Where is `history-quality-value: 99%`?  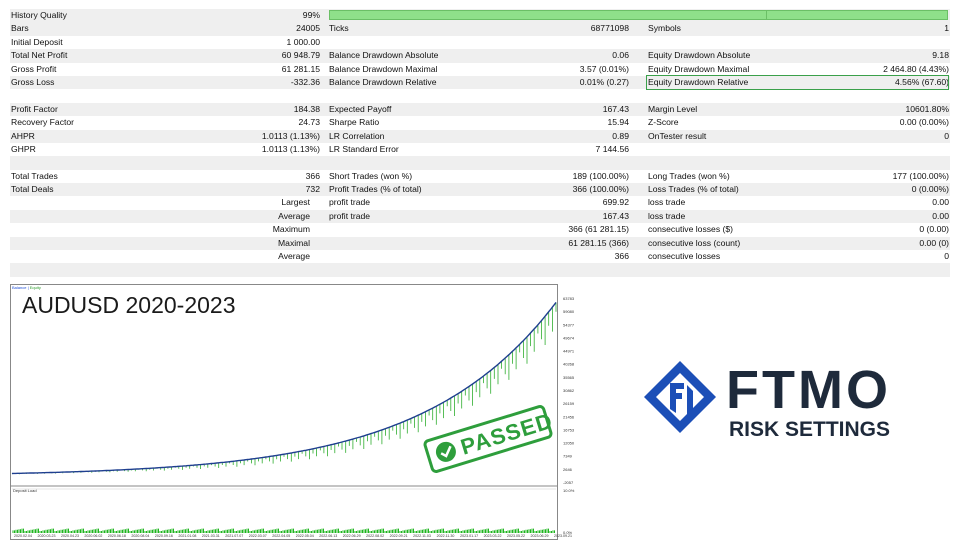 history-quality-value: 99% is located at coordinates (311, 15).